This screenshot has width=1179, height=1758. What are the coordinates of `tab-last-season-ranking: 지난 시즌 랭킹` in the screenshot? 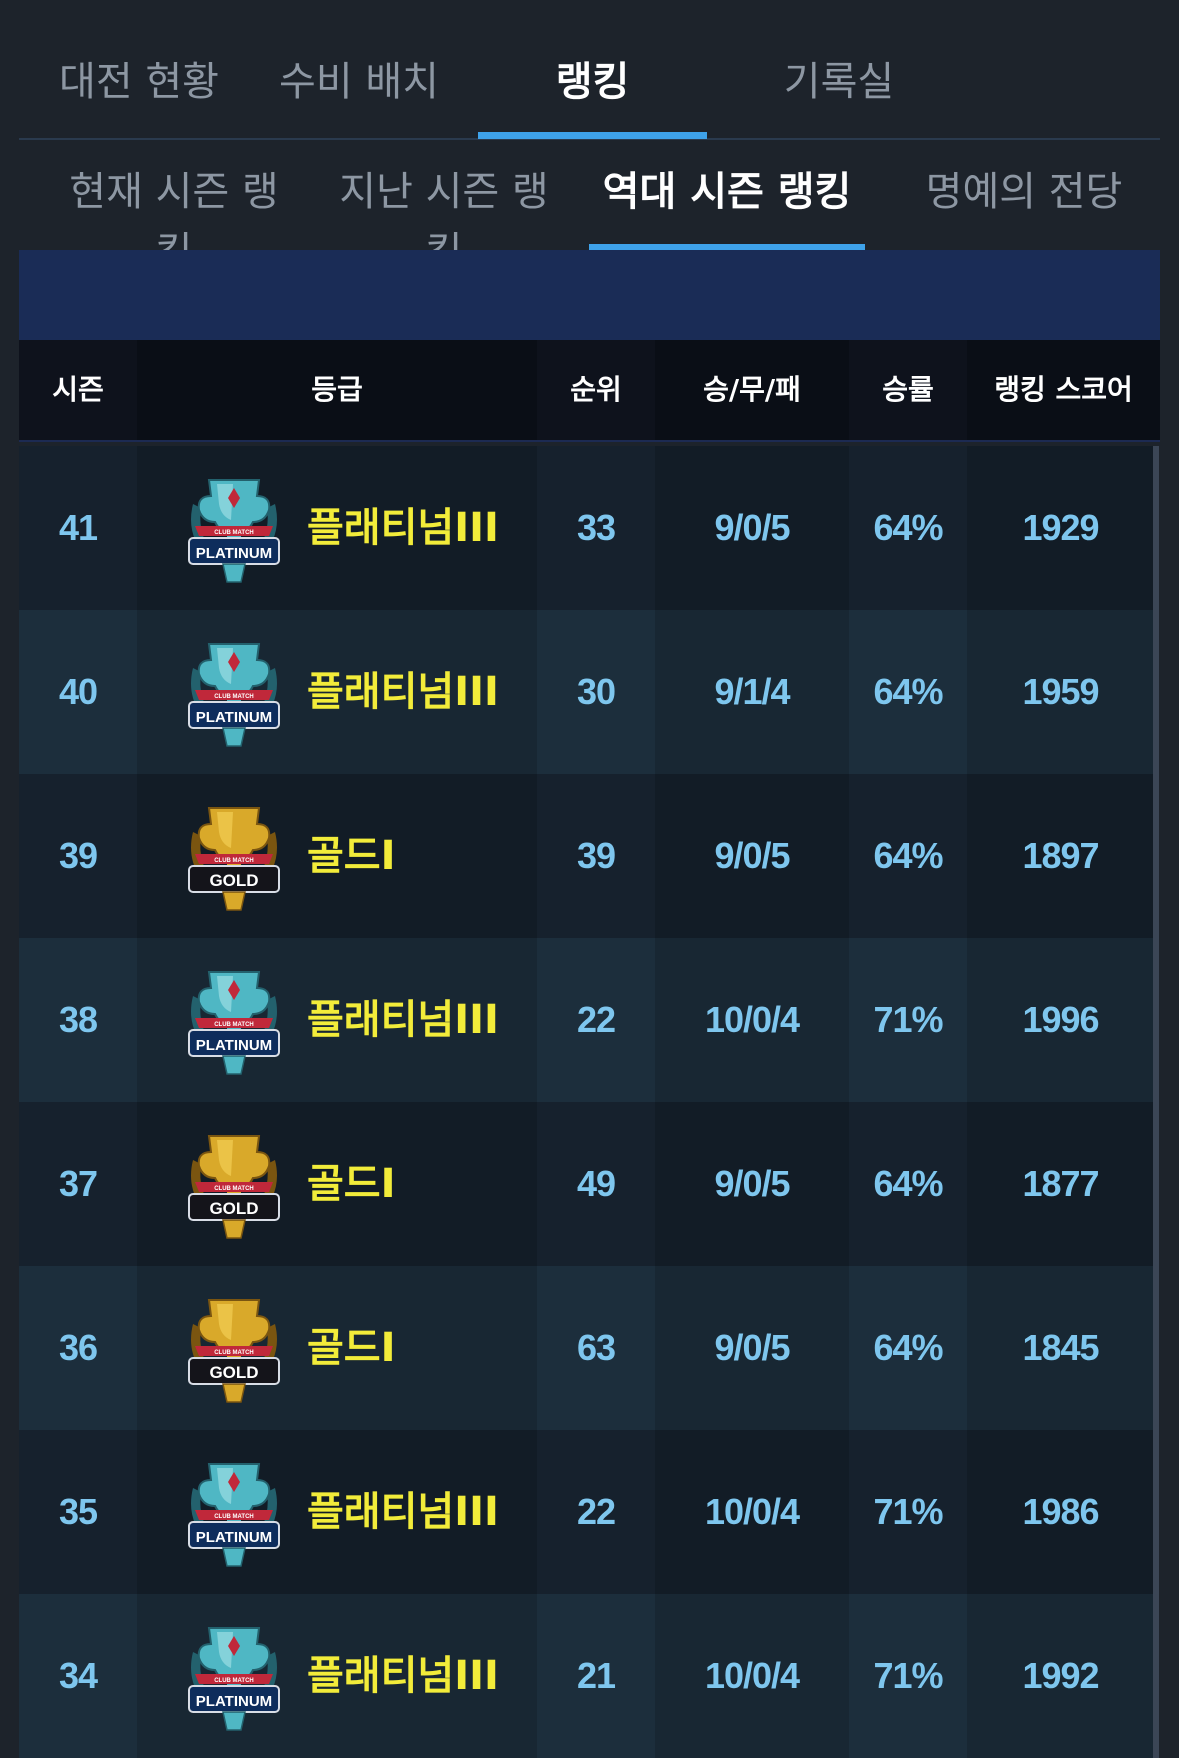 It's located at (444, 218).